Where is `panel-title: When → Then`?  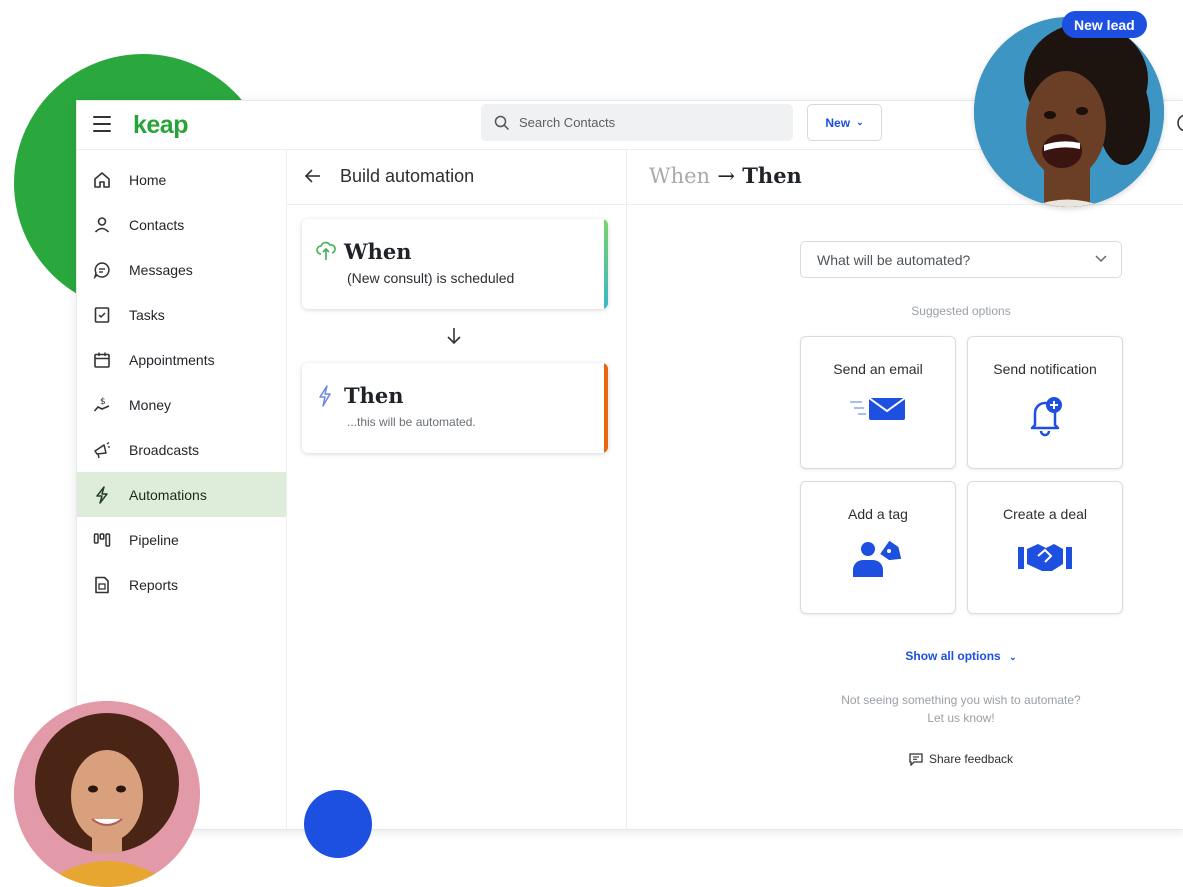 panel-title: When → Then is located at coordinates (725, 175).